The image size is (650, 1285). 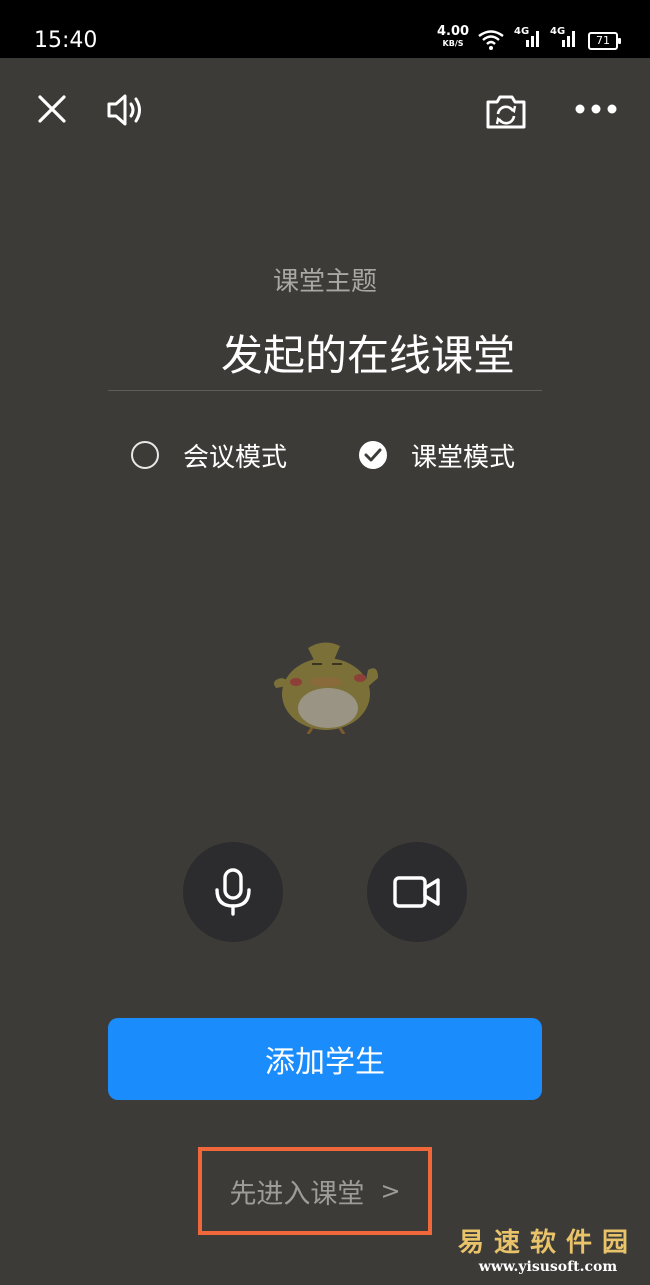 I want to click on mascot-illustration, so click(x=326, y=688).